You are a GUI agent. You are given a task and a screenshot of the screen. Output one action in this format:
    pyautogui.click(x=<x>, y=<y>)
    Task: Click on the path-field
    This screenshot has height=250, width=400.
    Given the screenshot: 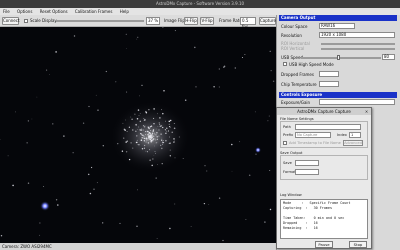 What is the action you would take?
    pyautogui.click(x=328, y=127)
    